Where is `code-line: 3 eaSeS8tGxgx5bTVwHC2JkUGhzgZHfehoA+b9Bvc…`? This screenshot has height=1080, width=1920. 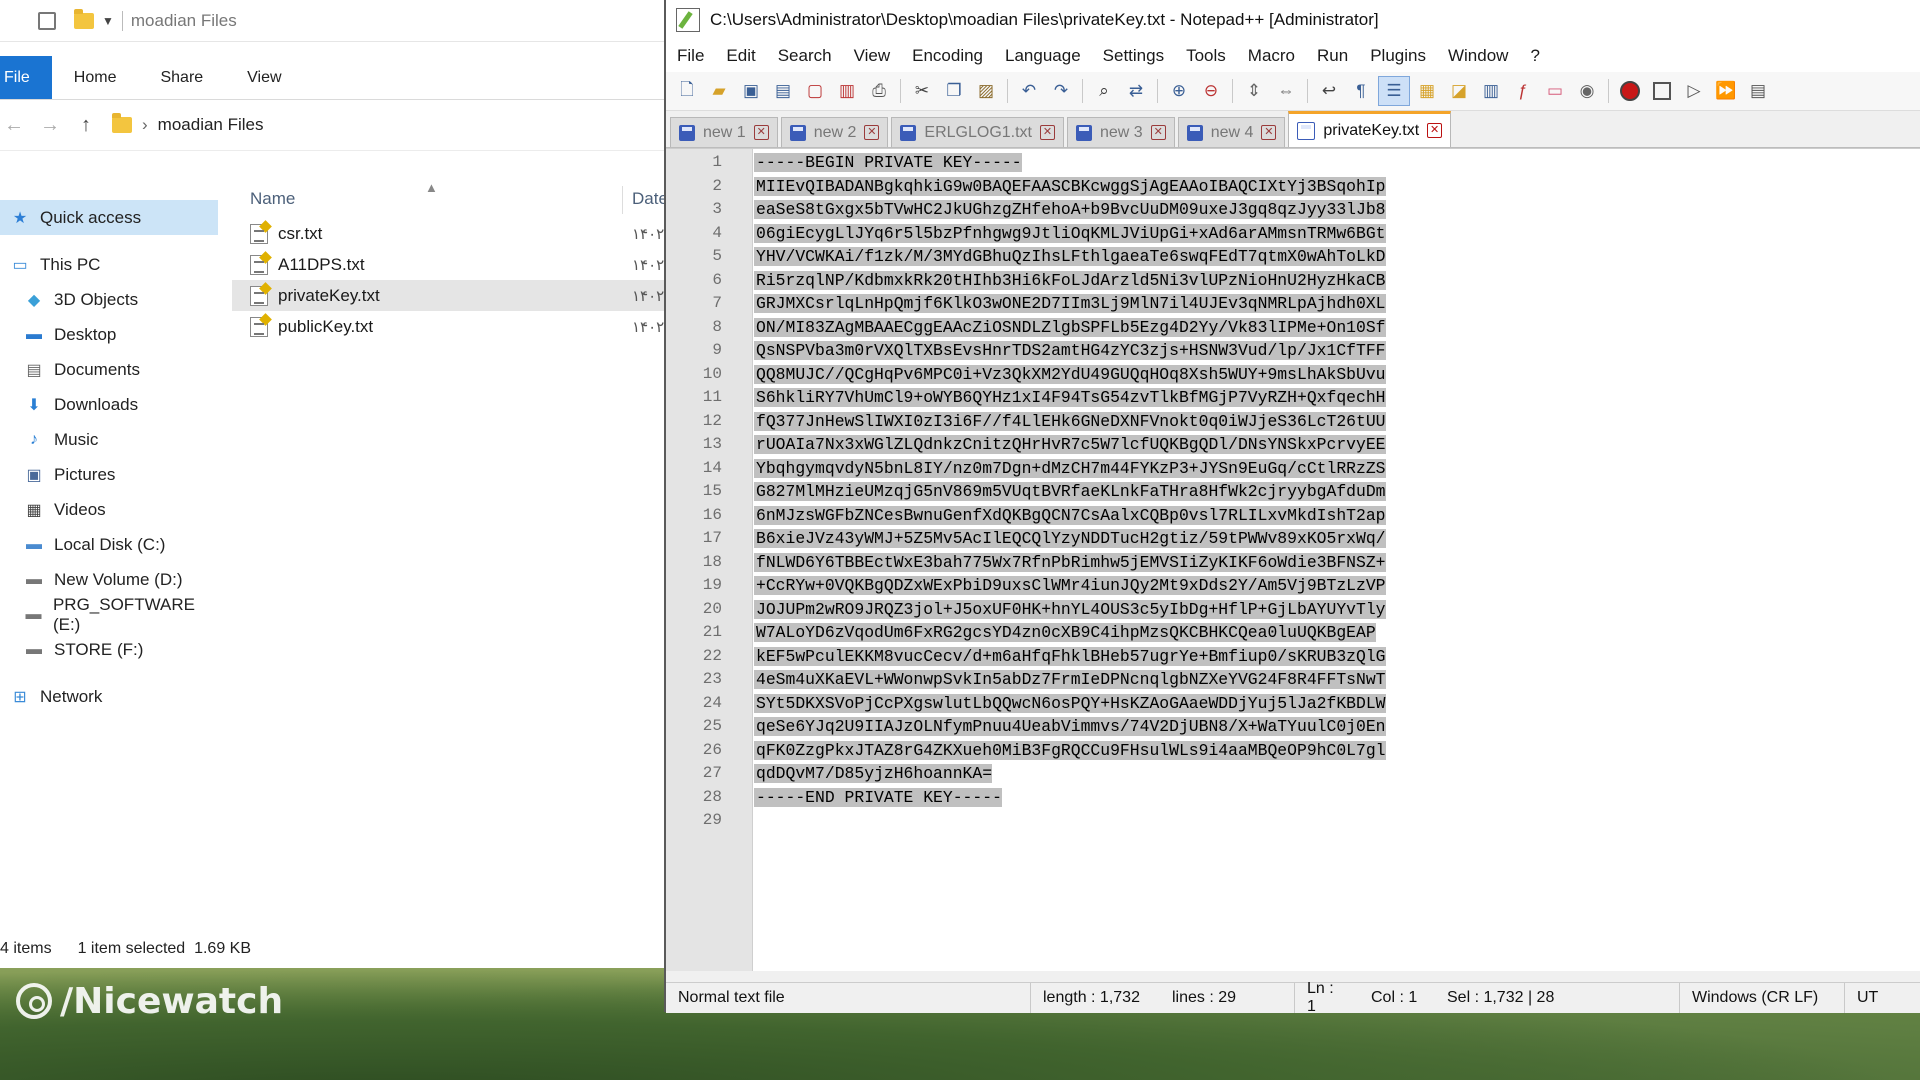 code-line: 3 eaSeS8tGxgx5bTVwHC2JkUGhzgZHfehoA+b9Bvc… is located at coordinates (1049, 210).